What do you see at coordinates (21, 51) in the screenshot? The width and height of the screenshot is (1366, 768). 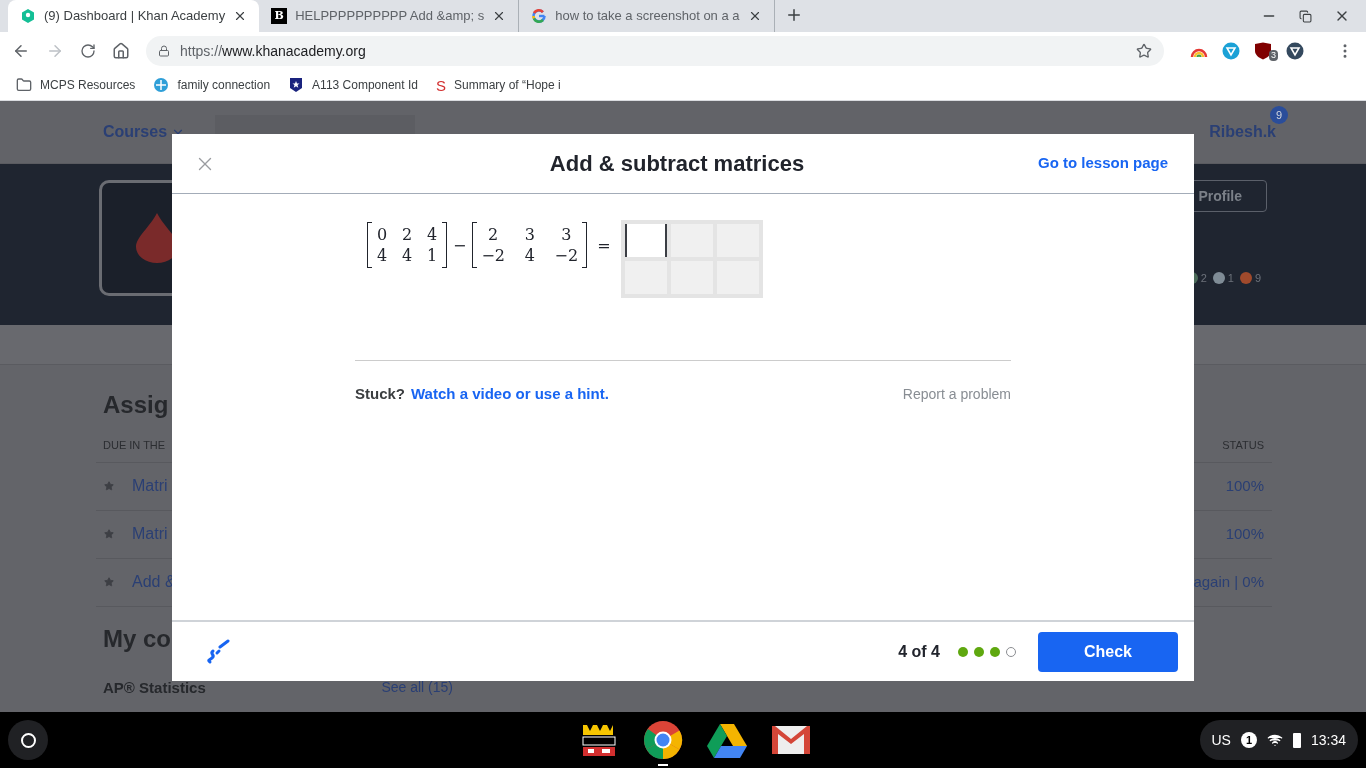 I see `back-icon` at bounding box center [21, 51].